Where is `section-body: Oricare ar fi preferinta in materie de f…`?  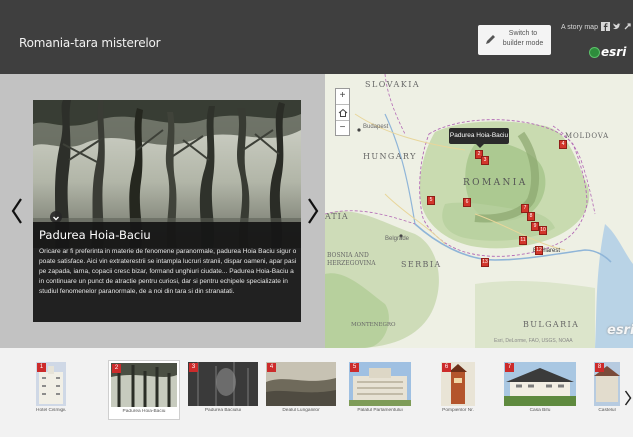
section-body: Oricare ar fi preferinta in materie de f… is located at coordinates (168, 271).